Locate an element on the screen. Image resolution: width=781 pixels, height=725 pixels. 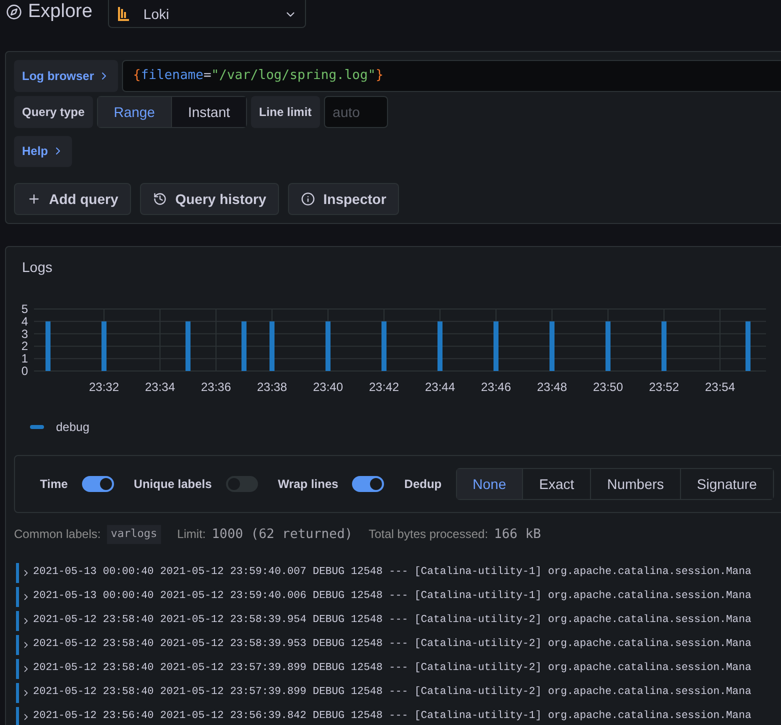
legend-swatch is located at coordinates (37, 427).